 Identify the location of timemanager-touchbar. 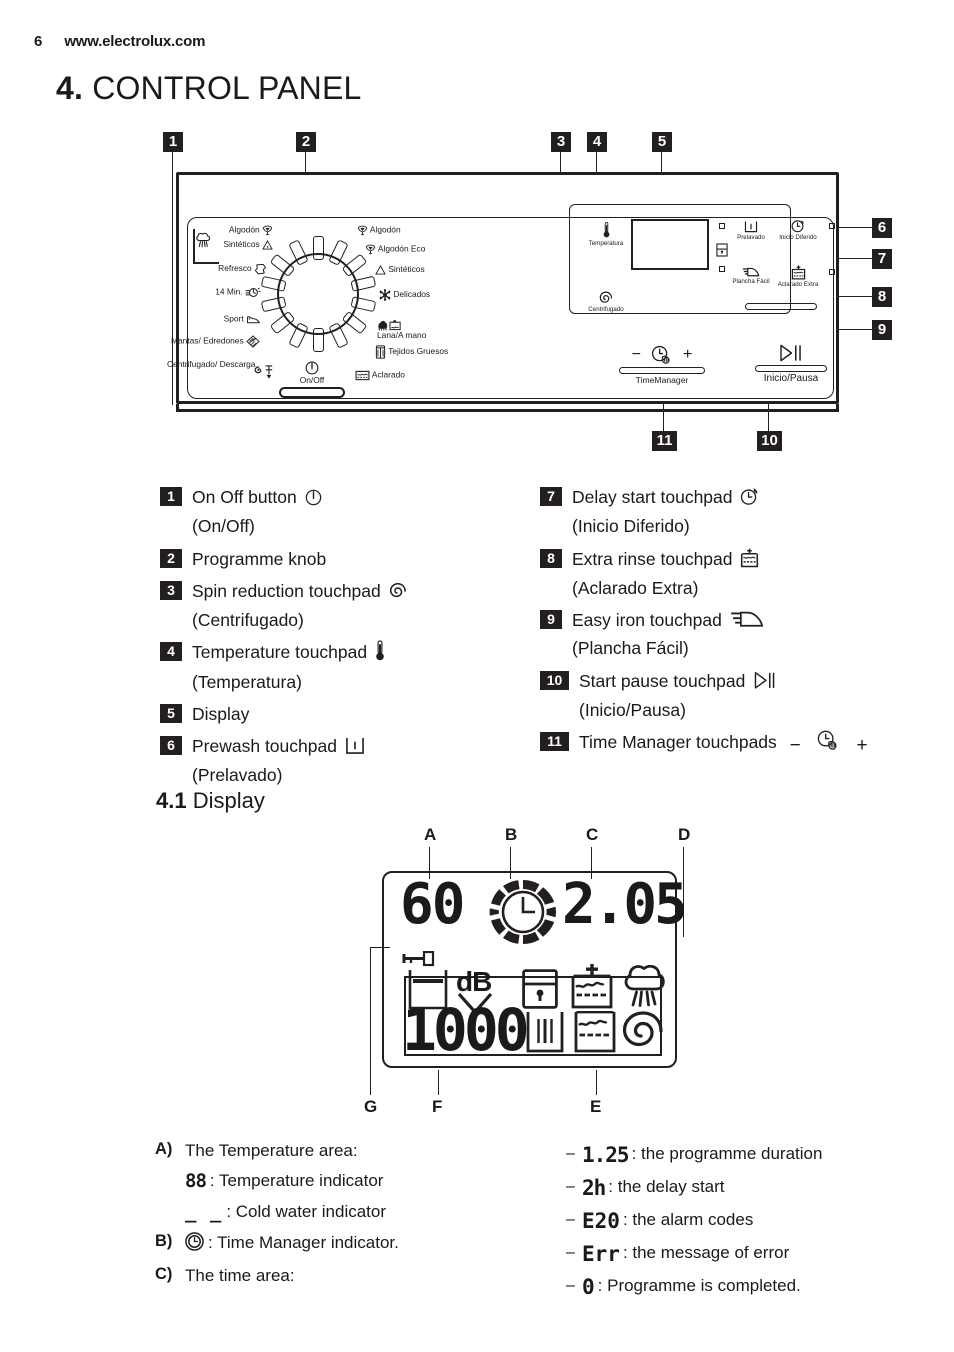
(662, 370).